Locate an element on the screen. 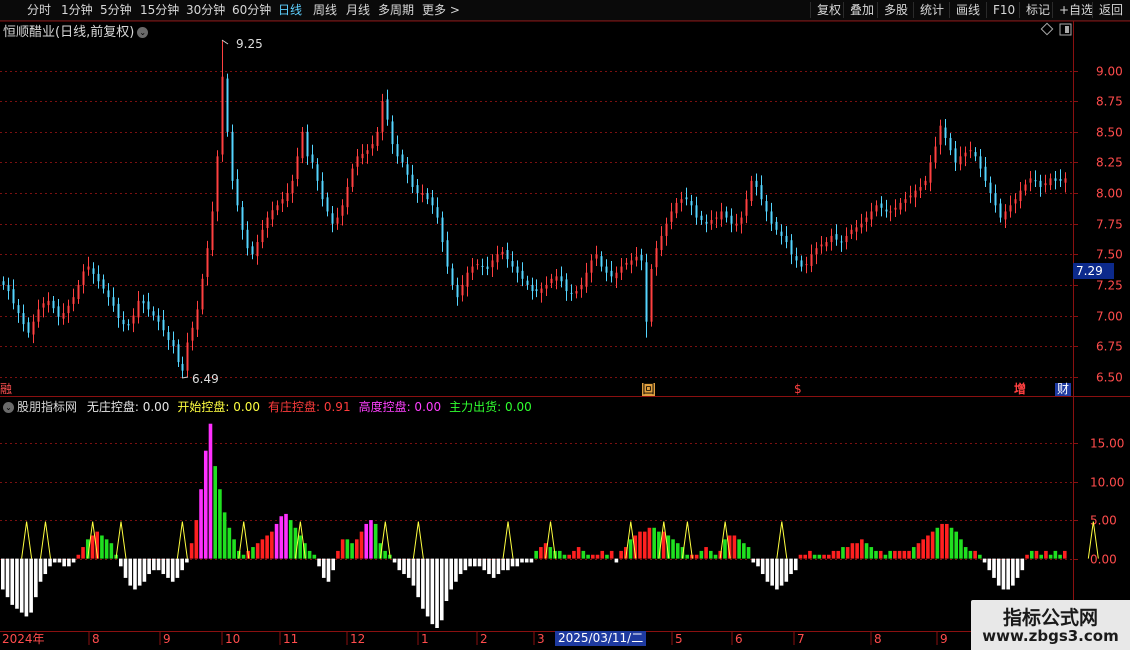 The image size is (1130, 650). indicator-tick-label: 10.00 is located at coordinates (1107, 483).